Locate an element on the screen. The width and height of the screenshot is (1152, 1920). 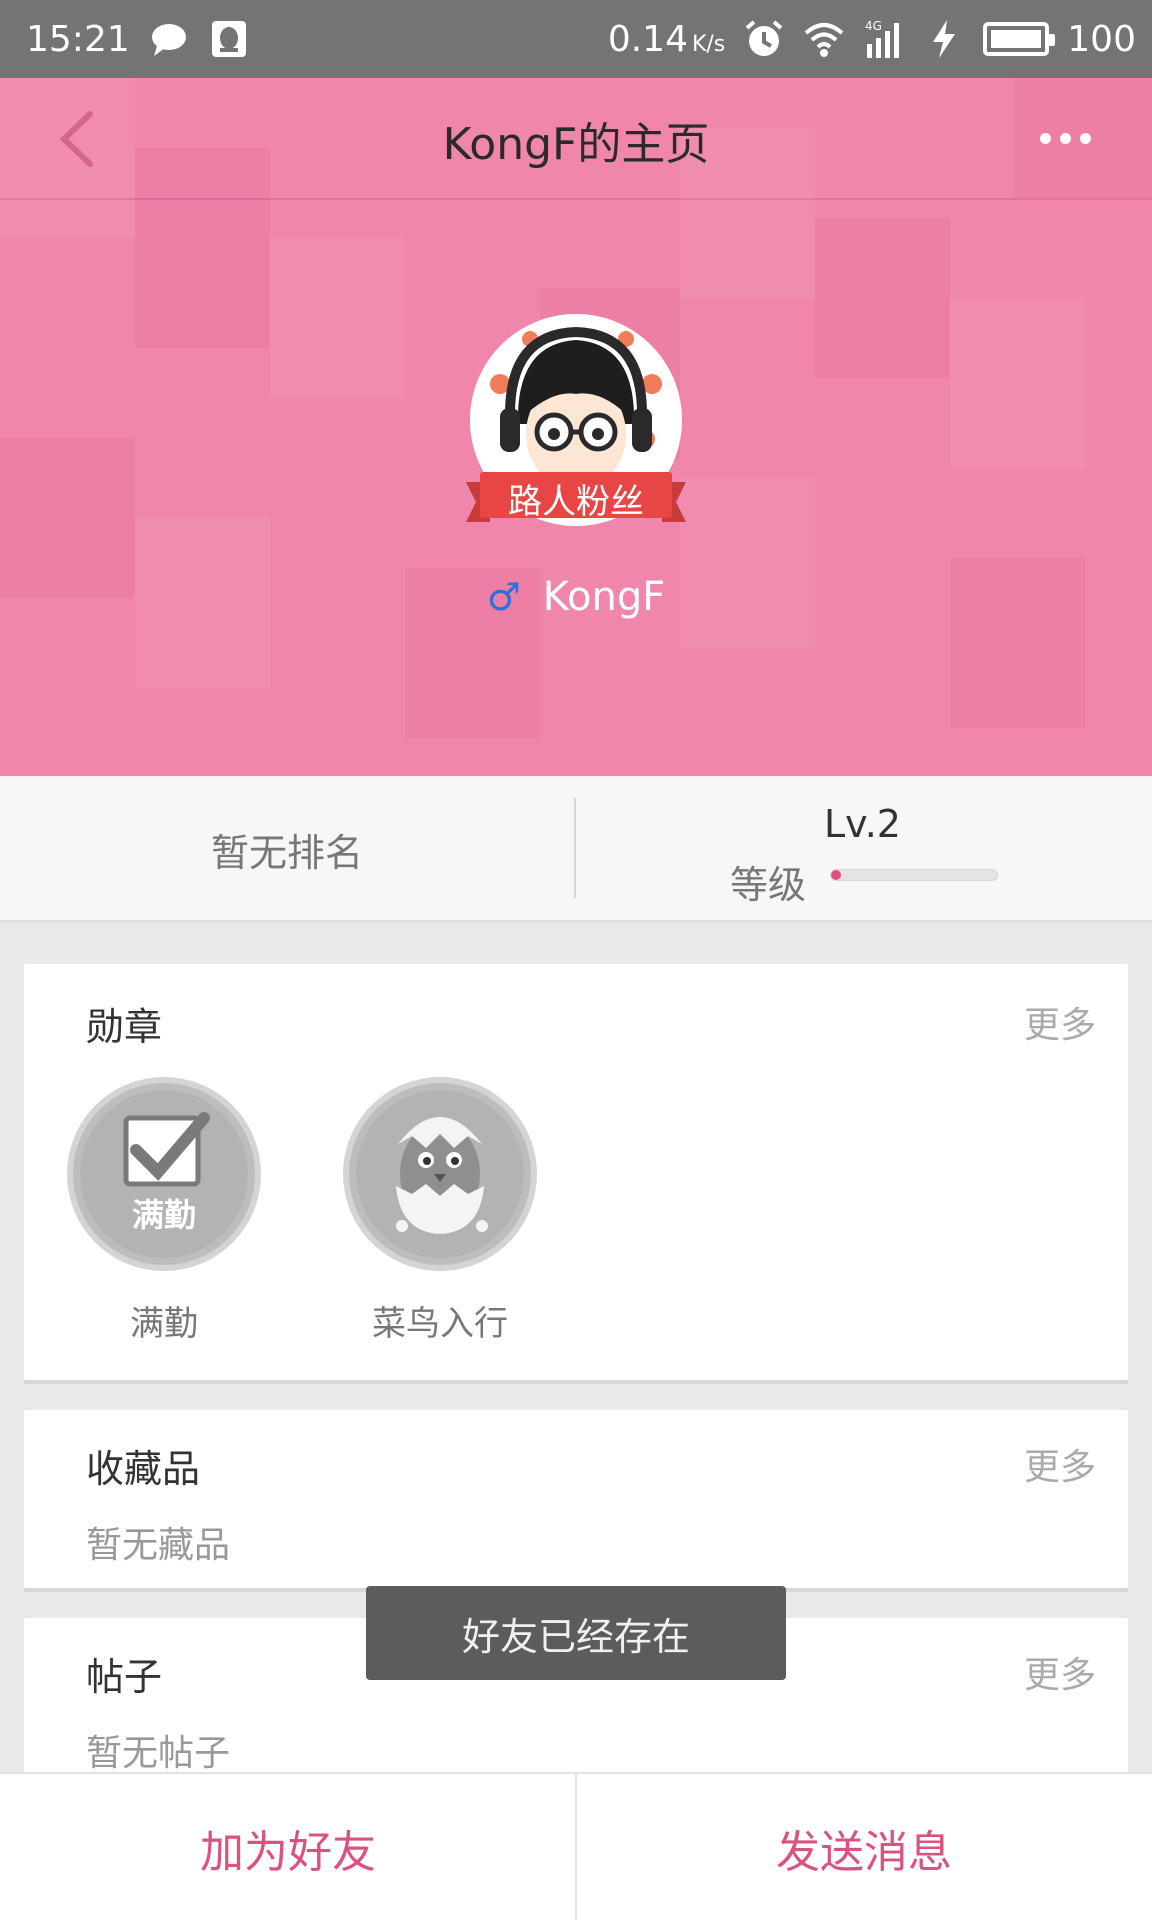
medals-title: 勋章 is located at coordinates (124, 1027).